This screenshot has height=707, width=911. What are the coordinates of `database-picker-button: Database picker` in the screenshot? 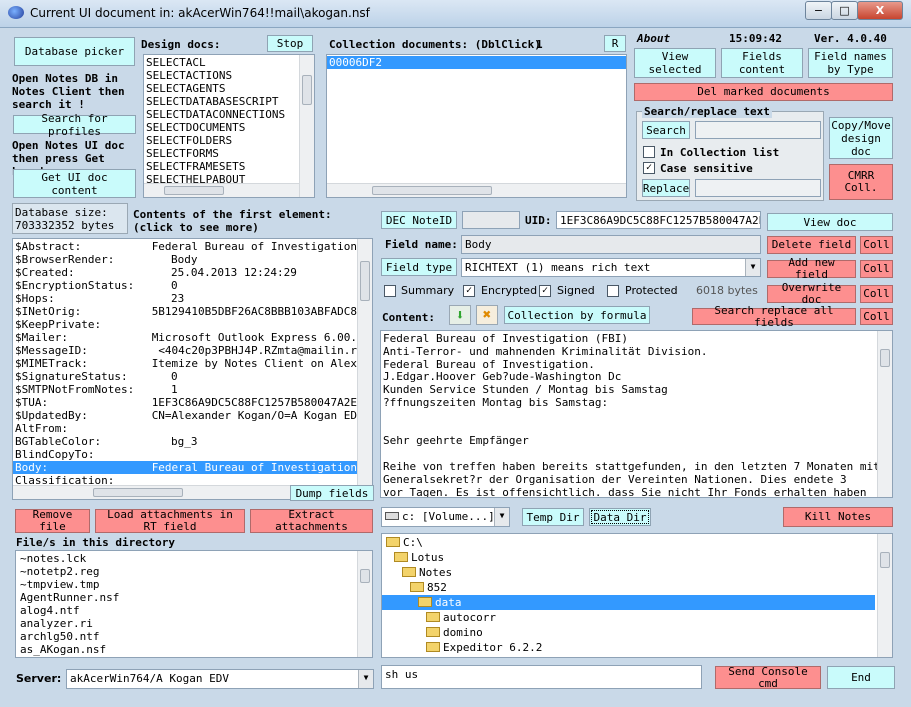 It's located at (74, 51).